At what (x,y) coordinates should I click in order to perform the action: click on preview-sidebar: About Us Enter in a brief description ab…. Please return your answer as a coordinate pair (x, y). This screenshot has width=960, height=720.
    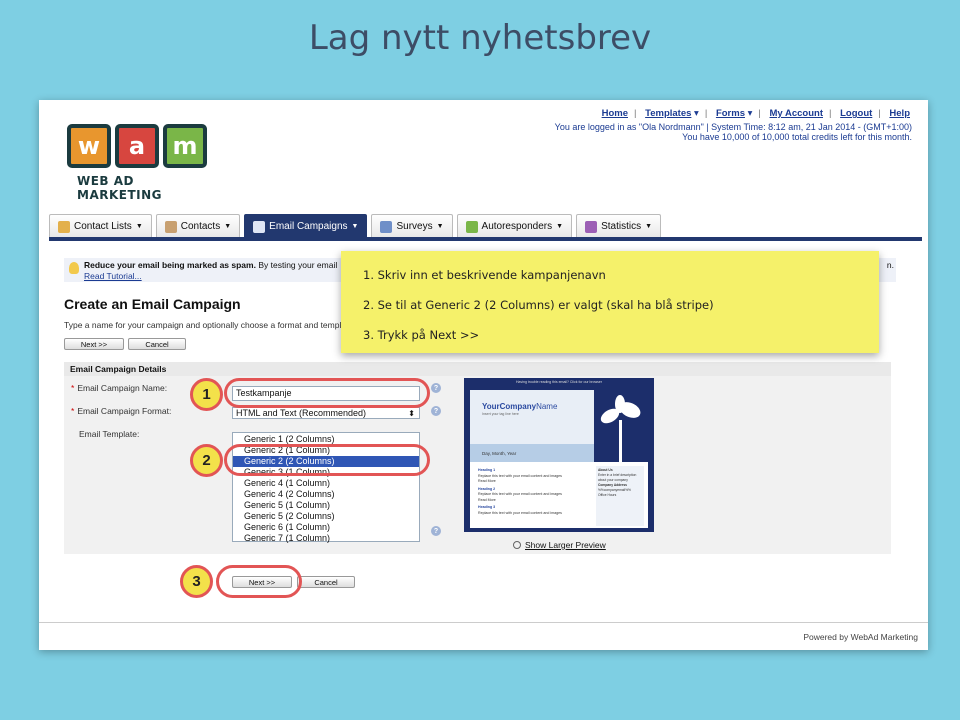
    Looking at the image, I should click on (620, 496).